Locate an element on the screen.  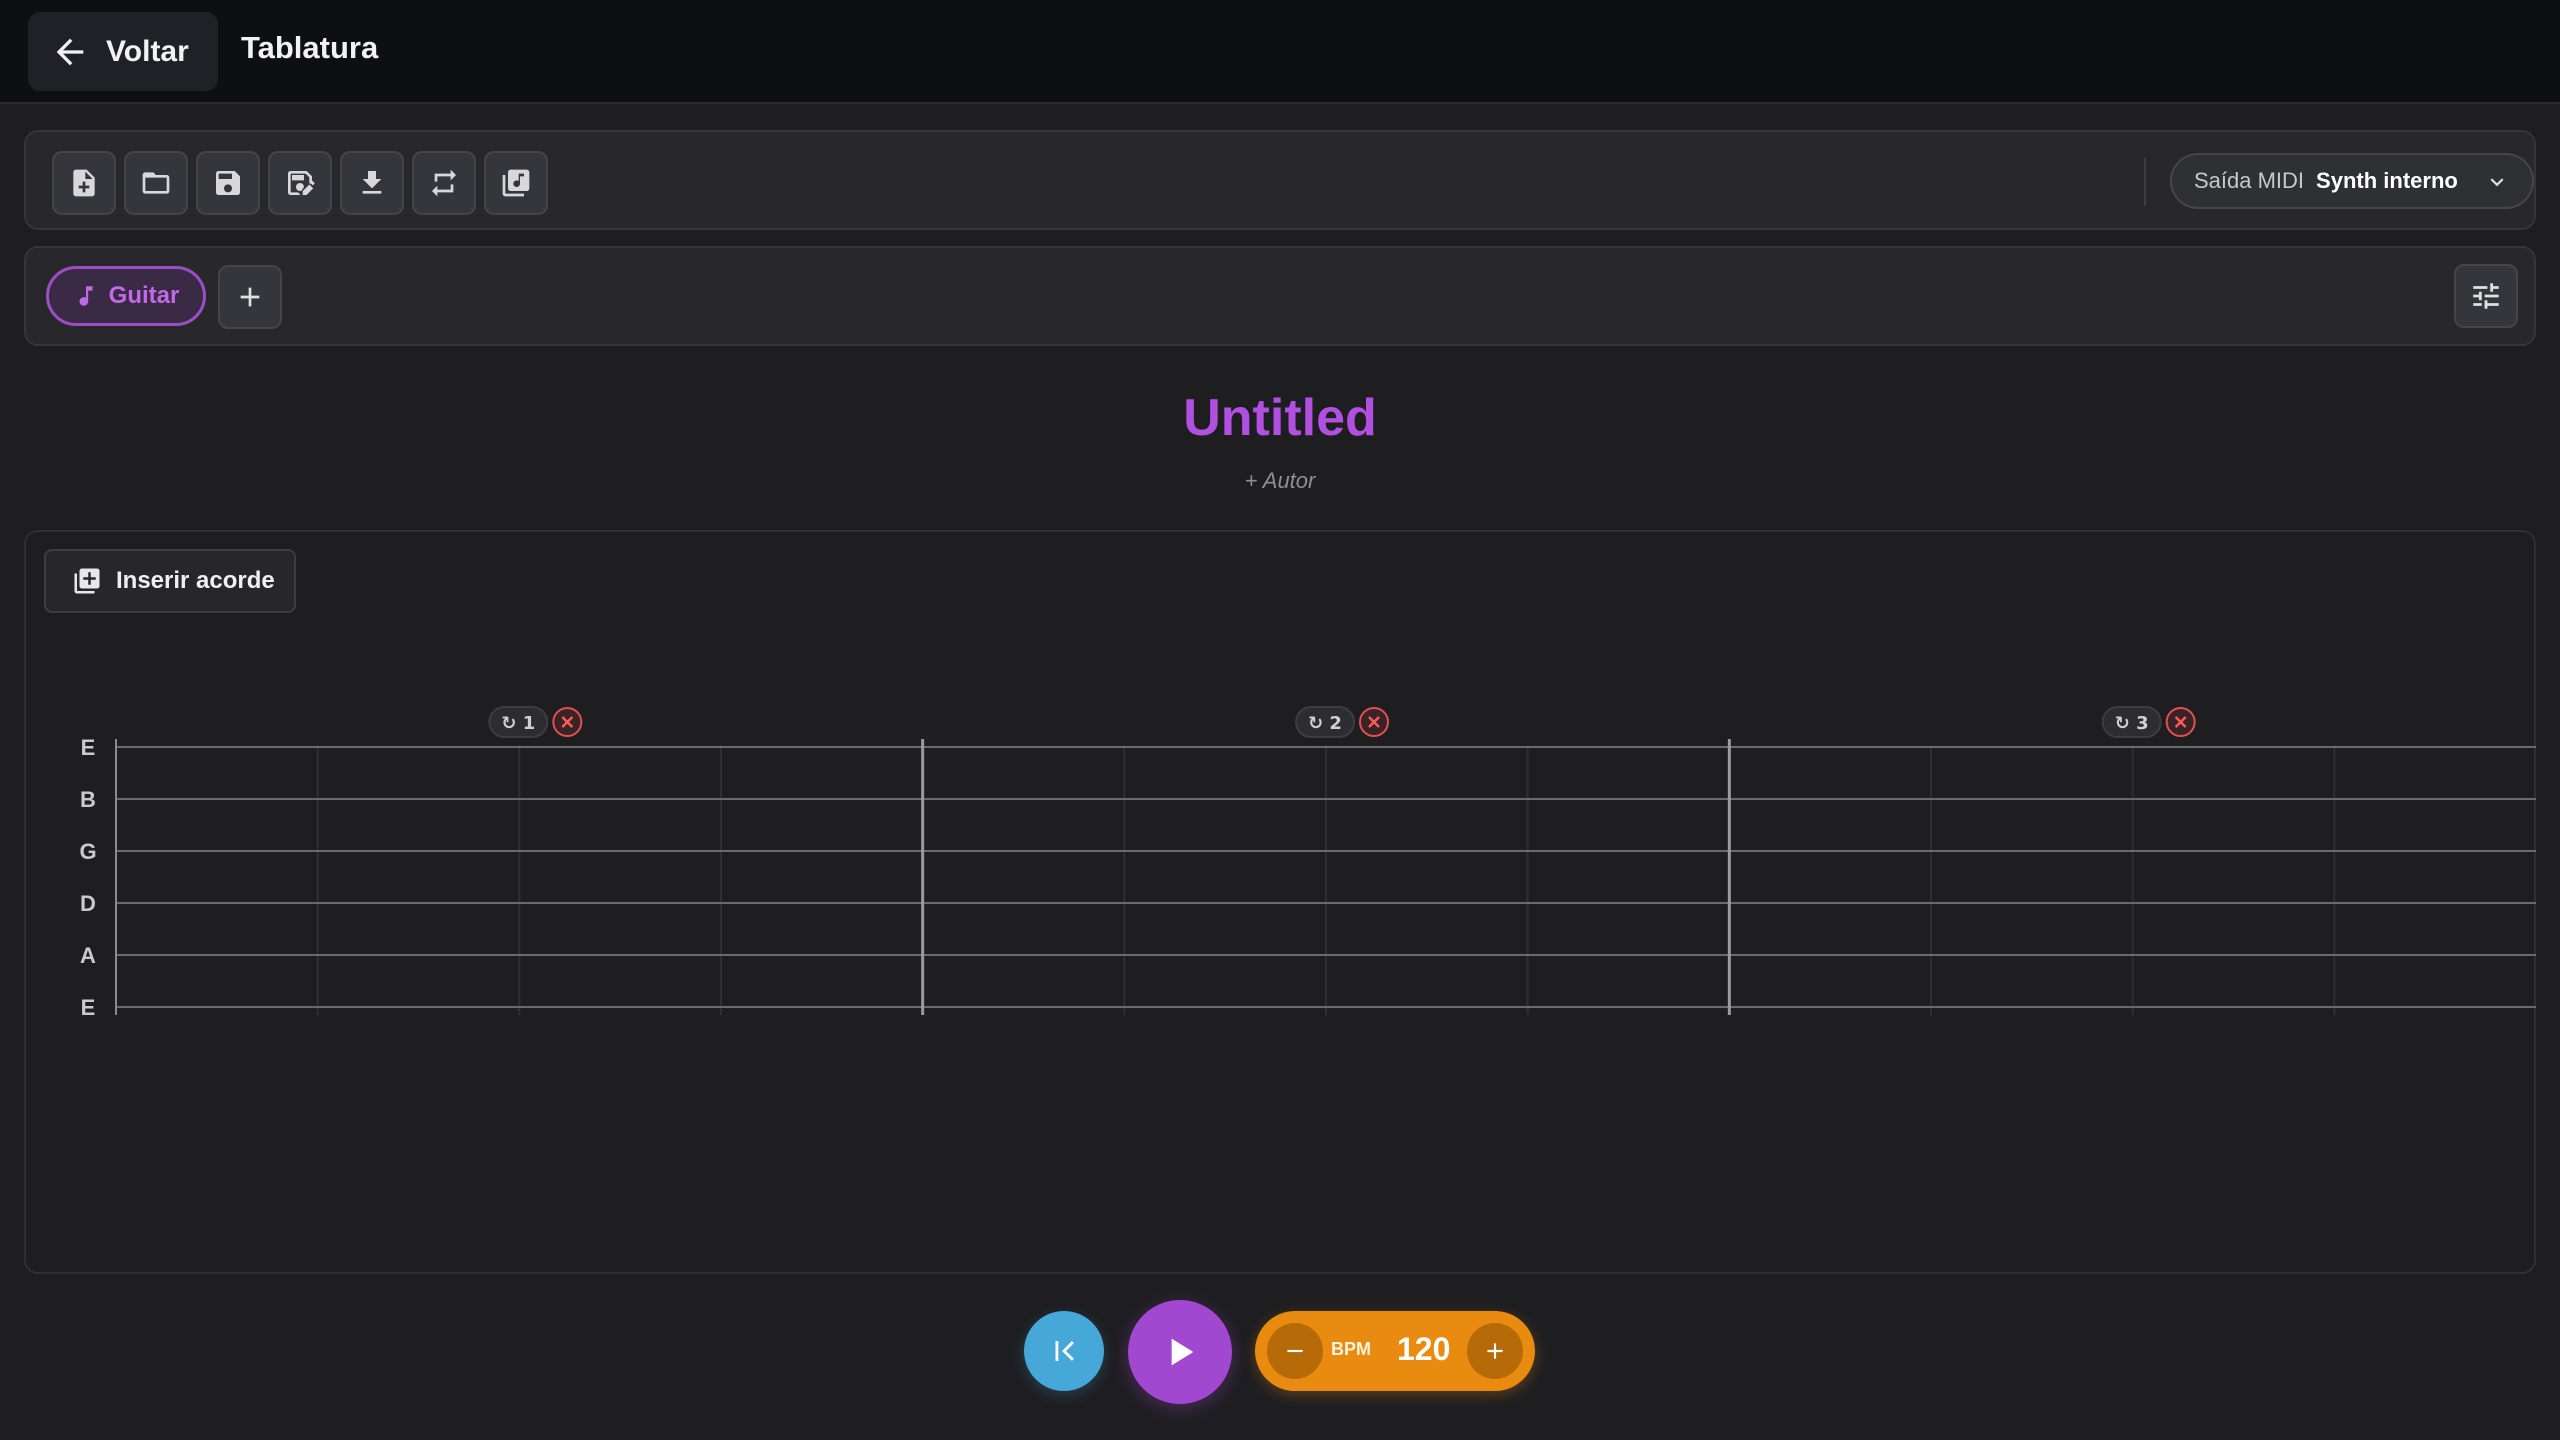
tracks-bar: Guitar is located at coordinates (1280, 296).